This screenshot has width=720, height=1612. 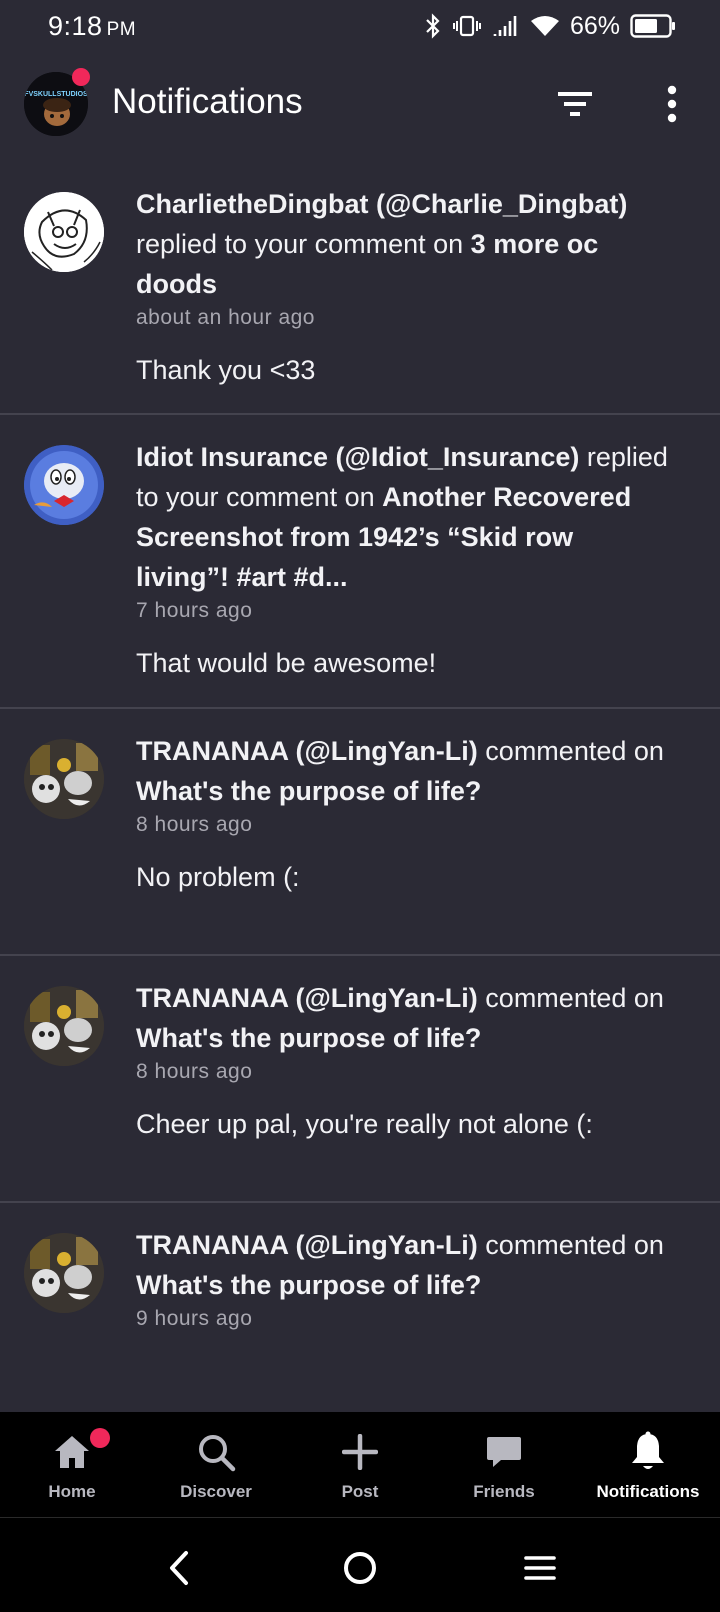 What do you see at coordinates (545, 26) in the screenshot?
I see `wifi-icon` at bounding box center [545, 26].